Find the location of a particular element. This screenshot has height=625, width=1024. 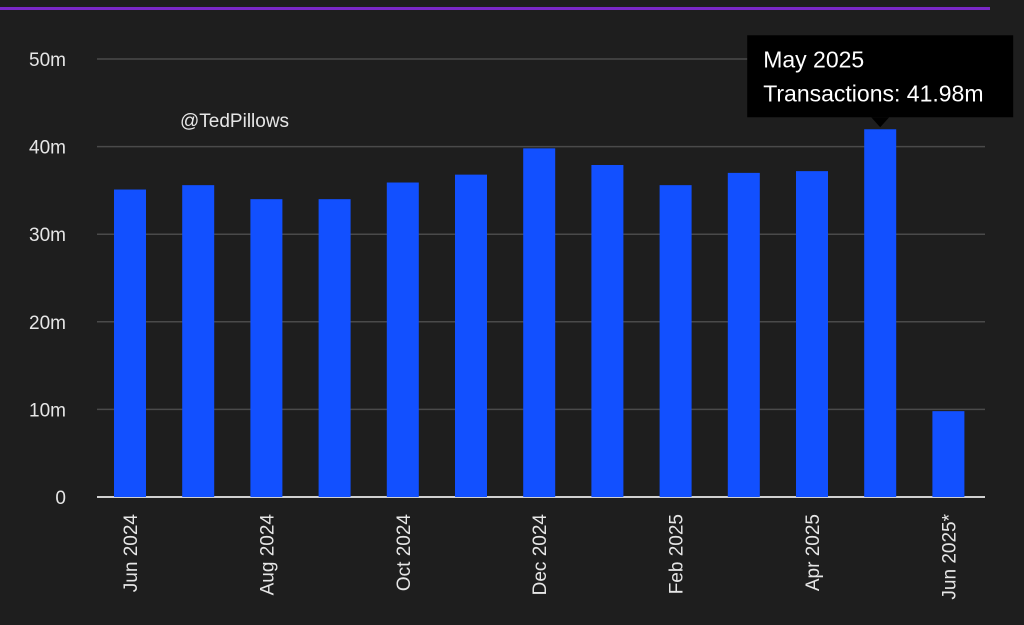

watermark: @TedPillows is located at coordinates (234, 121).